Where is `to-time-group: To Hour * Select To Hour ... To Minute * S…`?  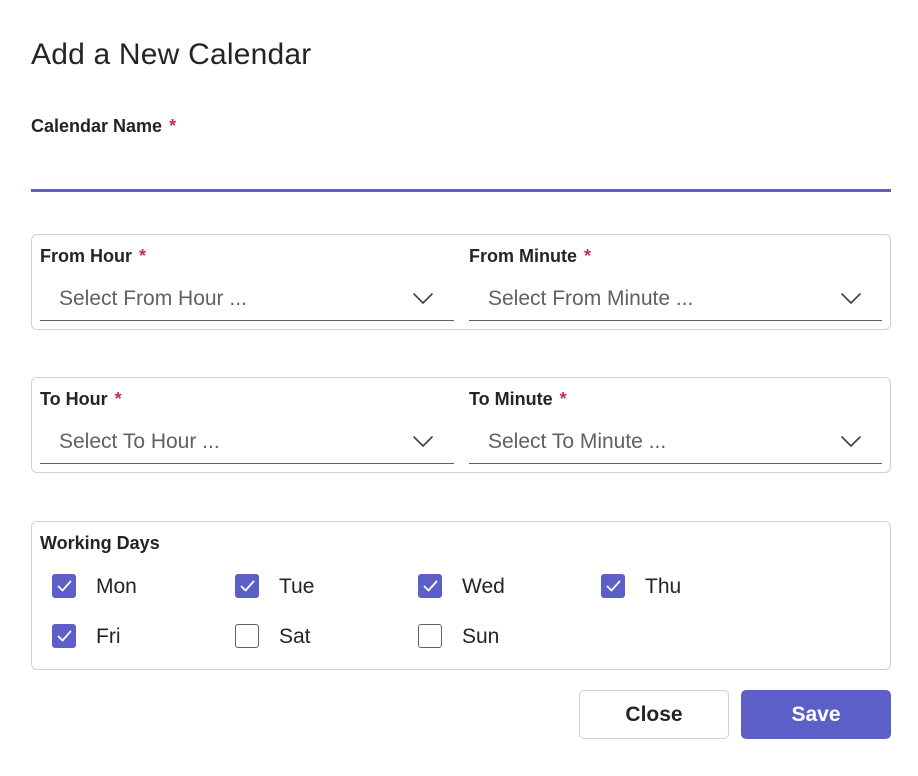
to-time-group: To Hour * Select To Hour ... To Minute * S… is located at coordinates (461, 425).